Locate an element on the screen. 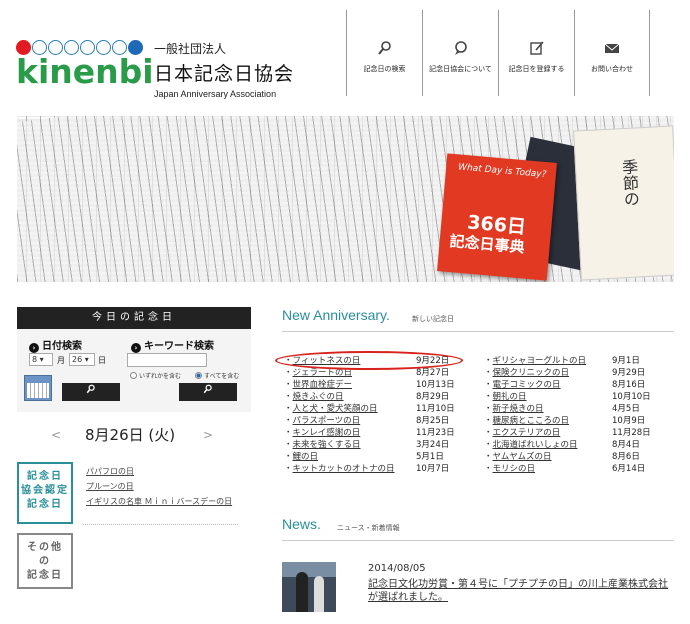  list-item: ・保険クリニックの日 9月29日 is located at coordinates (579, 373).